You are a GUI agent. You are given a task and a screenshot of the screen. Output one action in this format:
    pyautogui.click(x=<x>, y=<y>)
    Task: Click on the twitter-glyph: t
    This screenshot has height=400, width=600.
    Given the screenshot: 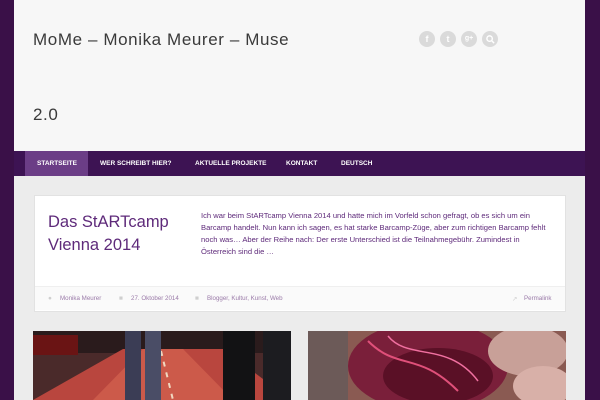 What is the action you would take?
    pyautogui.click(x=448, y=39)
    